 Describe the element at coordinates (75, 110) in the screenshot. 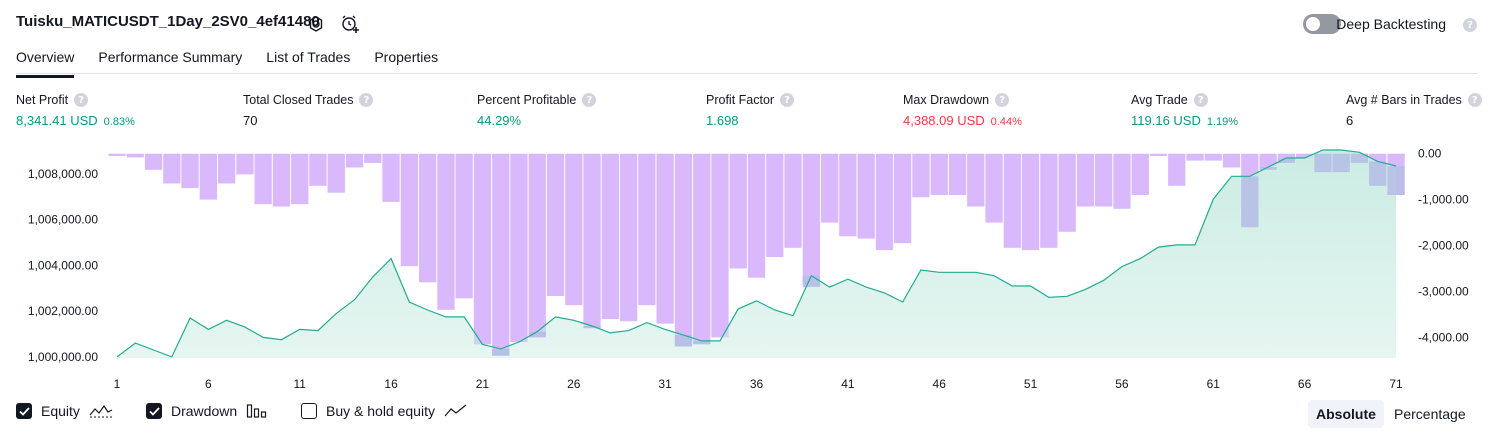

I see `metric-net-profit: Net Profit? 8,341.41 USD 0.83%` at that location.